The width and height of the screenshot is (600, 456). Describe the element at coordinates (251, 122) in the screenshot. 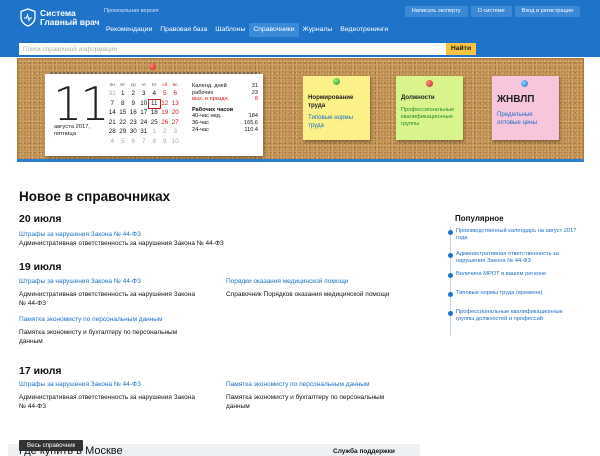

I see `h36-value: 165.6` at that location.